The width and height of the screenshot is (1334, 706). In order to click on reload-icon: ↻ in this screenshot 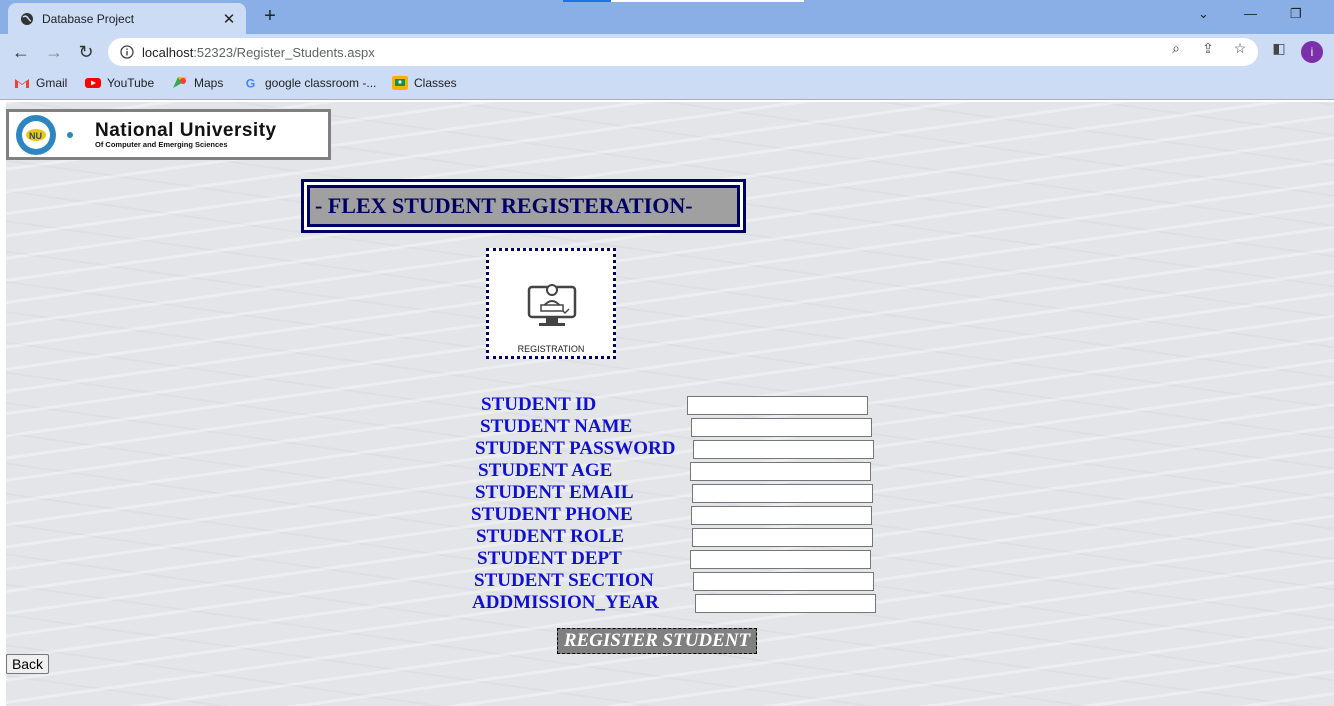, I will do `click(86, 52)`.